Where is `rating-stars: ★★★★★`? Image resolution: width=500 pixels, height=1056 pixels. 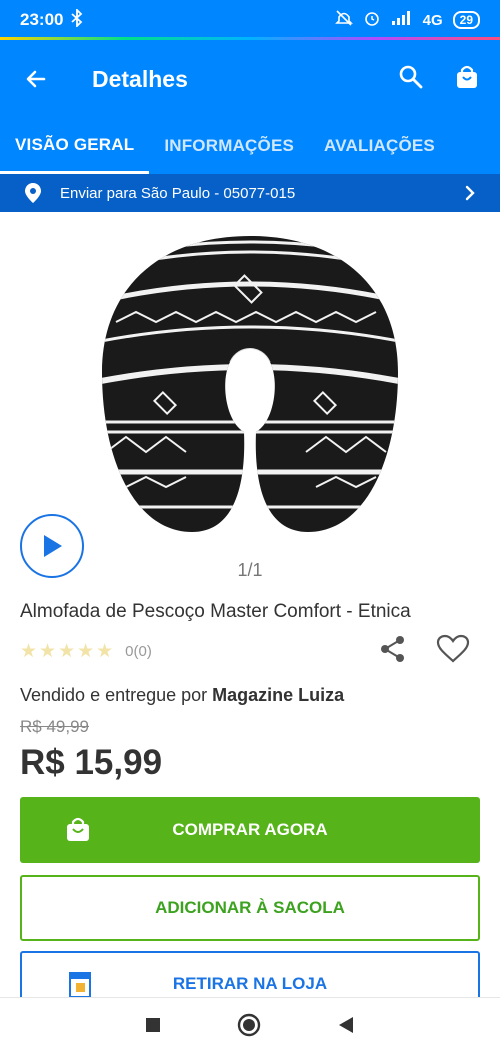 rating-stars: ★★★★★ is located at coordinates (68, 651).